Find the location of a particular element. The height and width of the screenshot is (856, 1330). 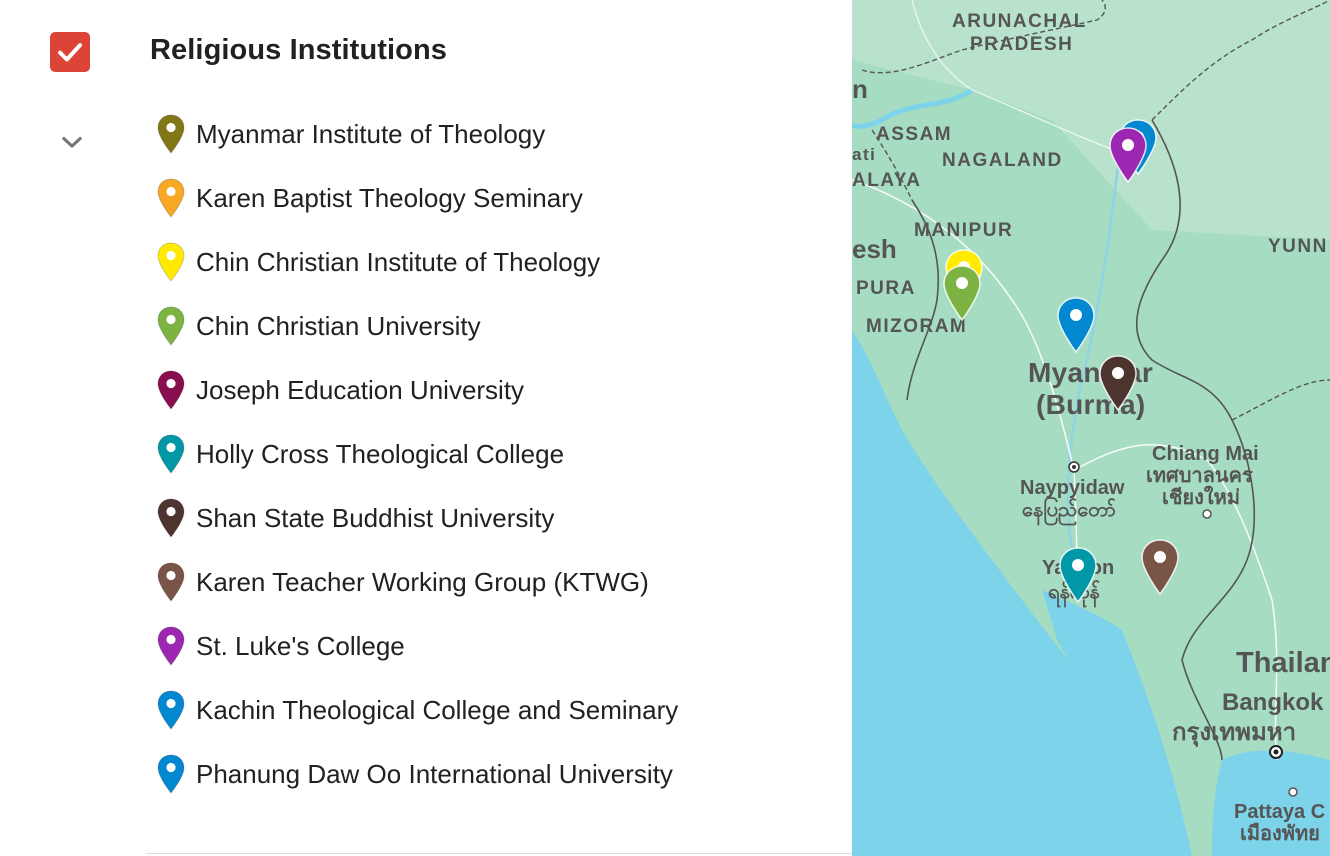

map-label-pattaya-th: เมืองพัทย is located at coordinates (1280, 833).